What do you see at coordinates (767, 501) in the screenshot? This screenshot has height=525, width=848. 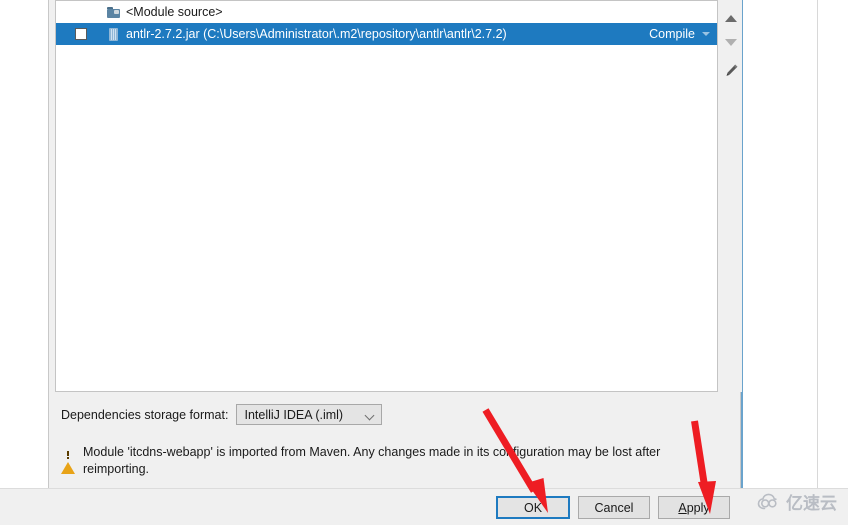 I see `cloud-icon` at bounding box center [767, 501].